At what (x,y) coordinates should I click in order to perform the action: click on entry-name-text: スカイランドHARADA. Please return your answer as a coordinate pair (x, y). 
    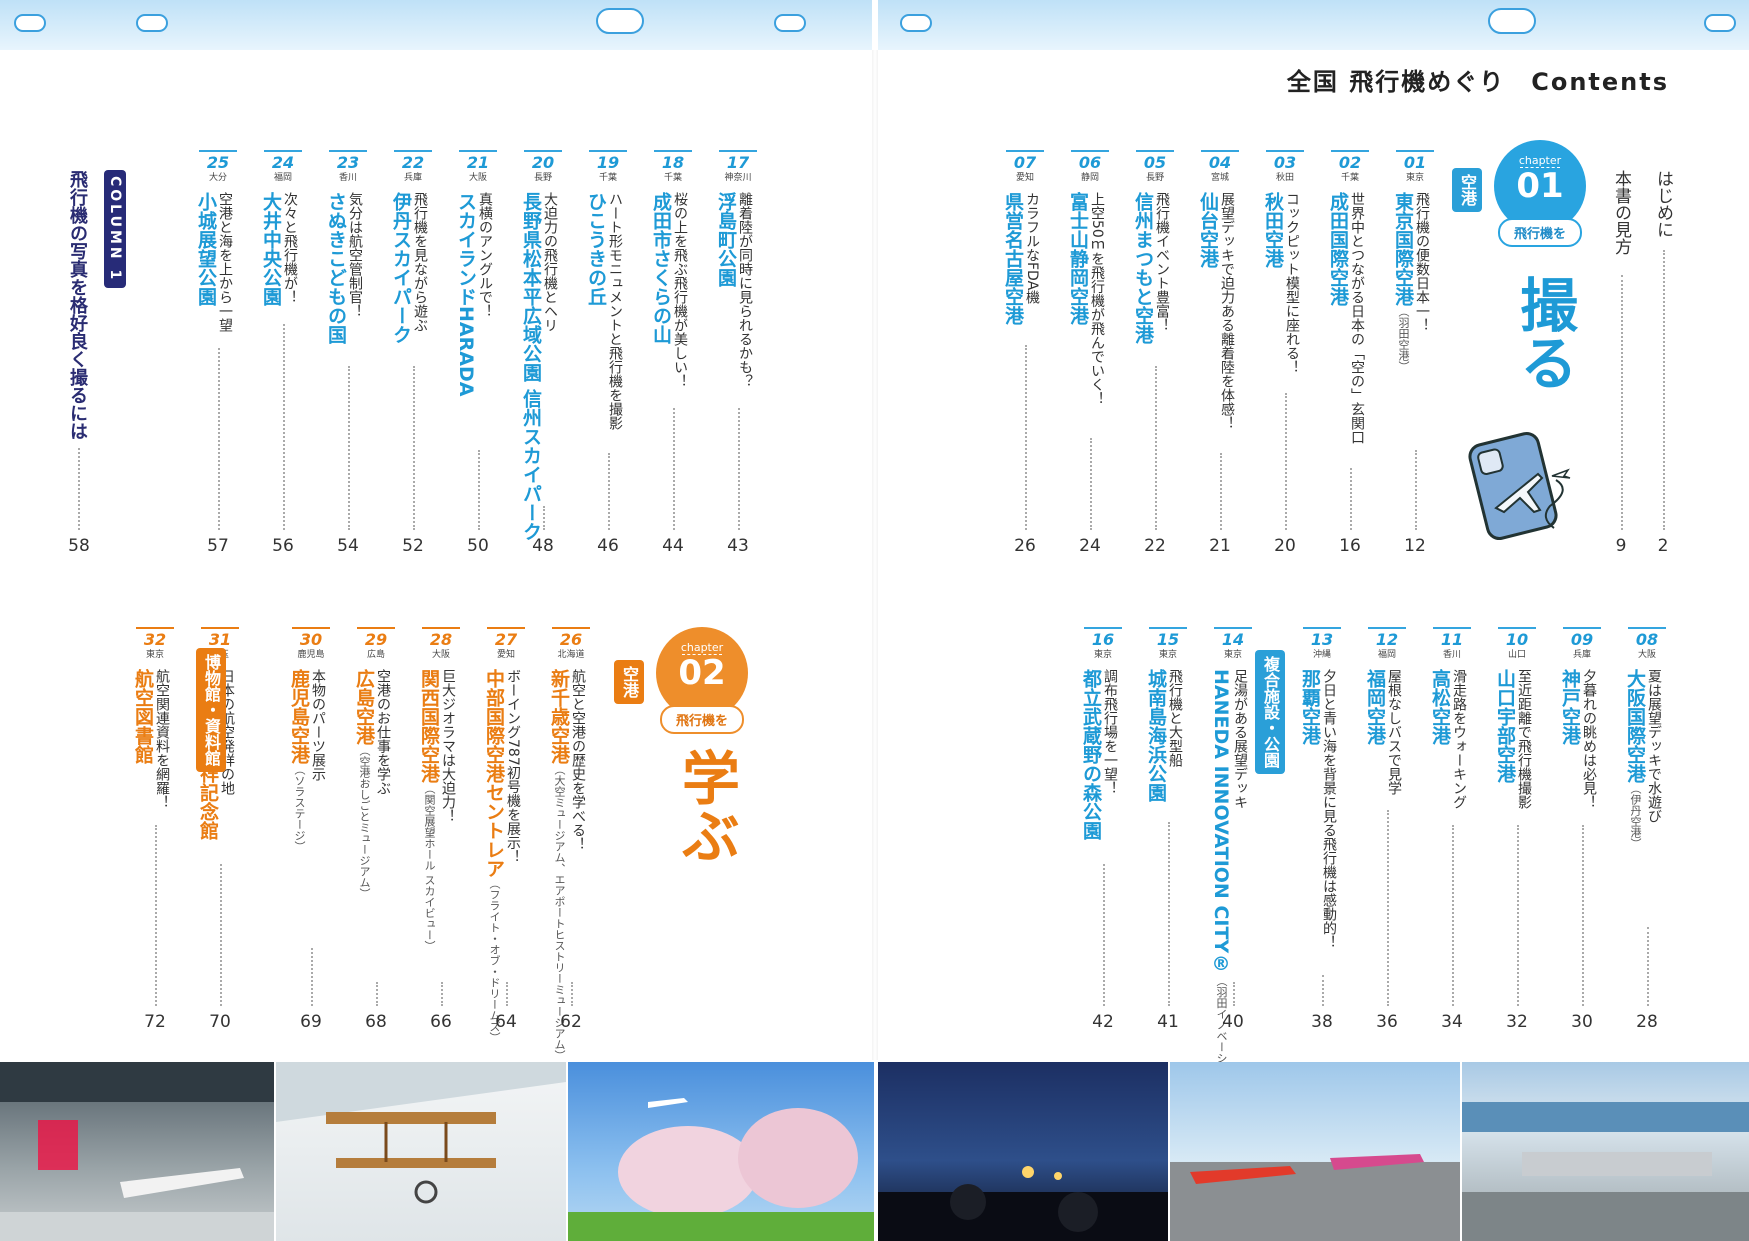
    Looking at the image, I should click on (466, 294).